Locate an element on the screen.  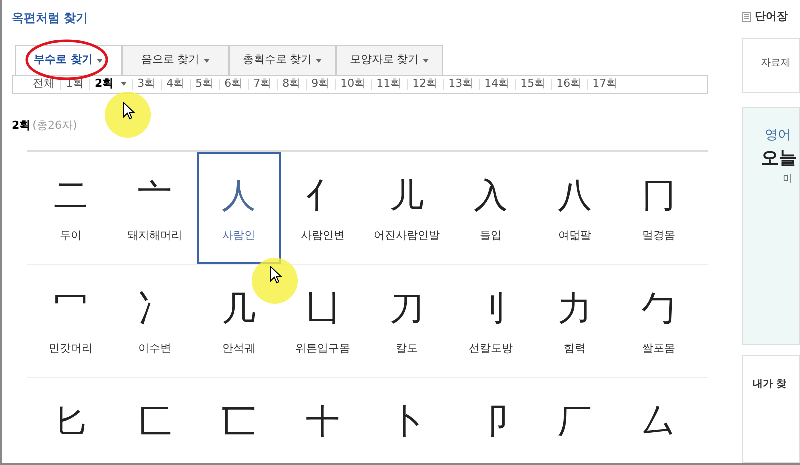
radical-item: 冫 이수변 is located at coordinates (155, 321).